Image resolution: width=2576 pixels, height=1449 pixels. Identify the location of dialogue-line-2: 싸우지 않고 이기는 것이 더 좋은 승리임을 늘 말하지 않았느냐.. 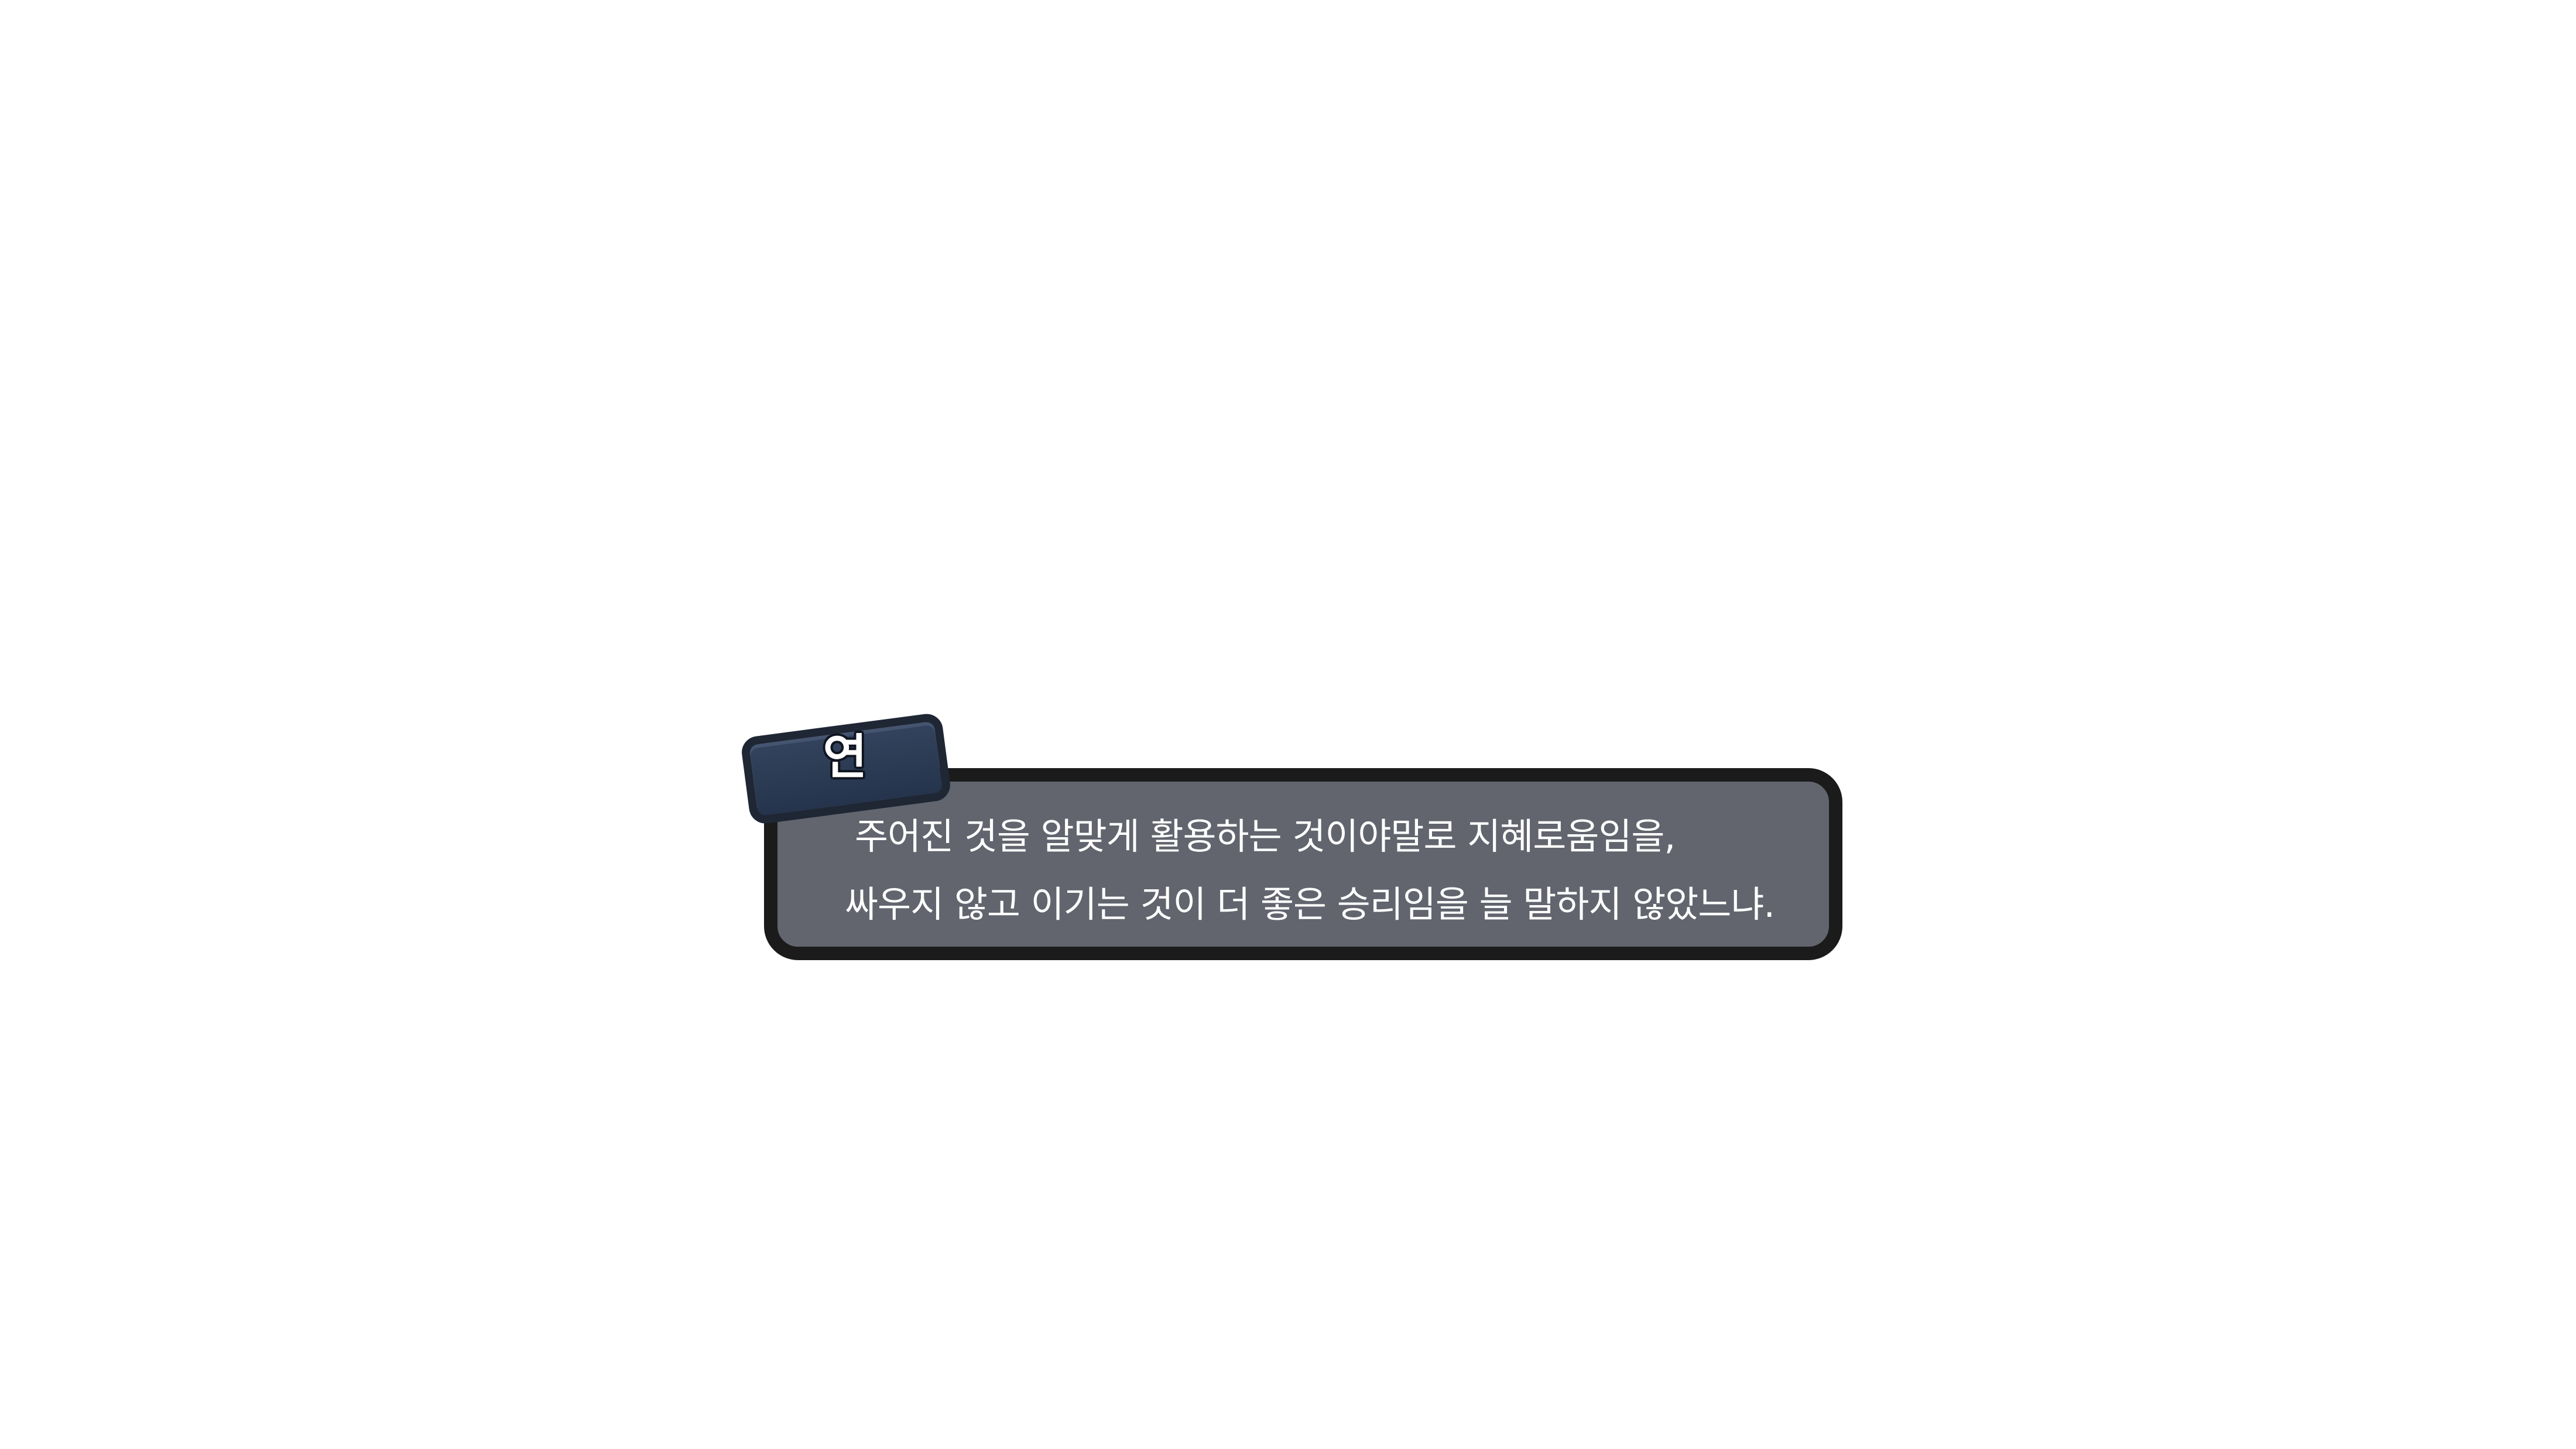
(1310, 904).